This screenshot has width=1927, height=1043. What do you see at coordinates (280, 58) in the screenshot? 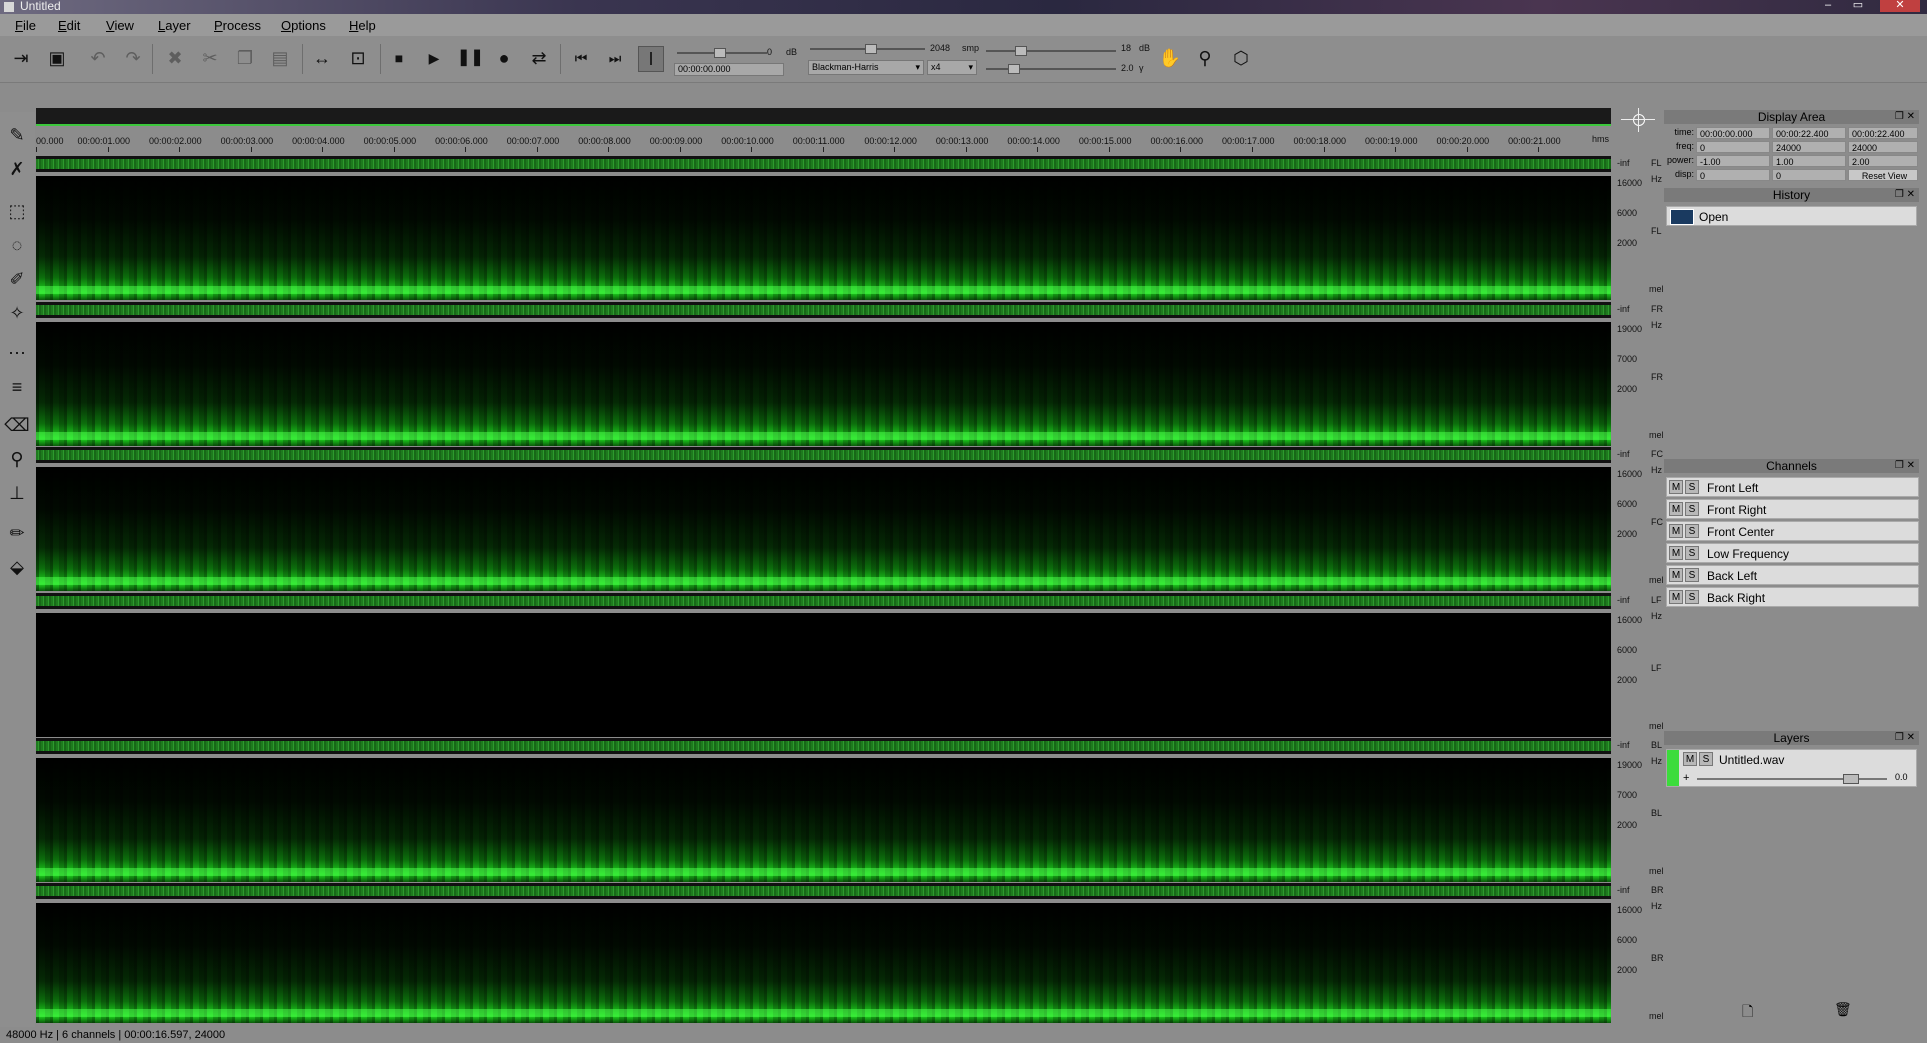
I see `paste-icon: ▤` at bounding box center [280, 58].